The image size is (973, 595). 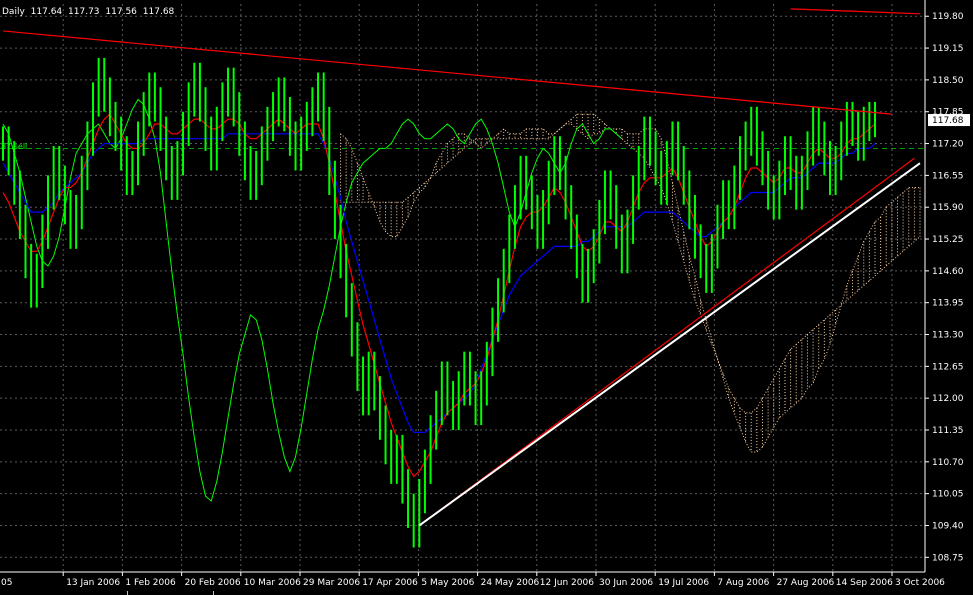 I want to click on ohlc-header: Daily 117.64 117.73 117.56 117.68, so click(x=89, y=12).